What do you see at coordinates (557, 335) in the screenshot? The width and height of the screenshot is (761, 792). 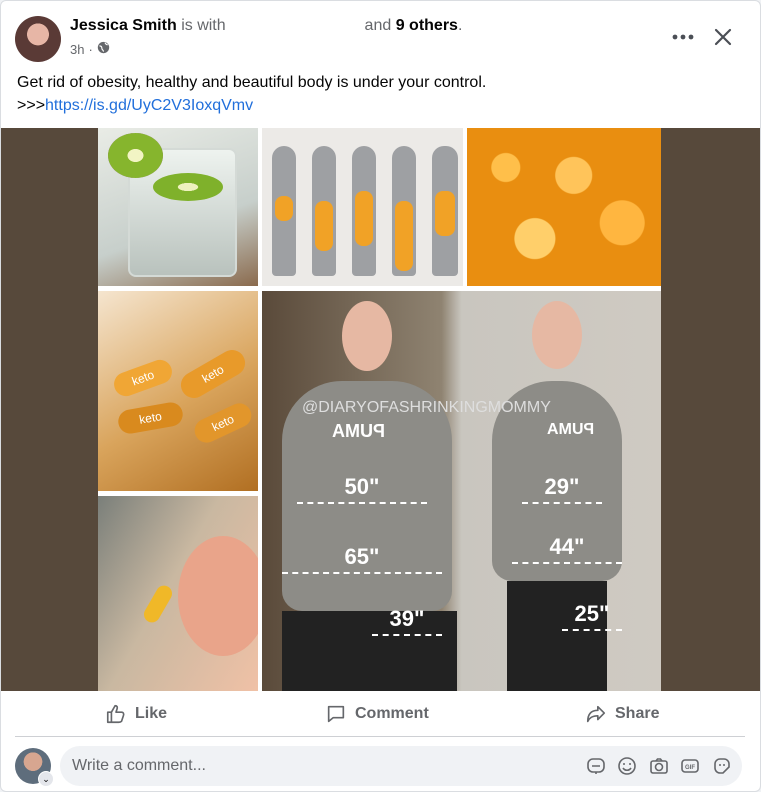 I see `after-head` at bounding box center [557, 335].